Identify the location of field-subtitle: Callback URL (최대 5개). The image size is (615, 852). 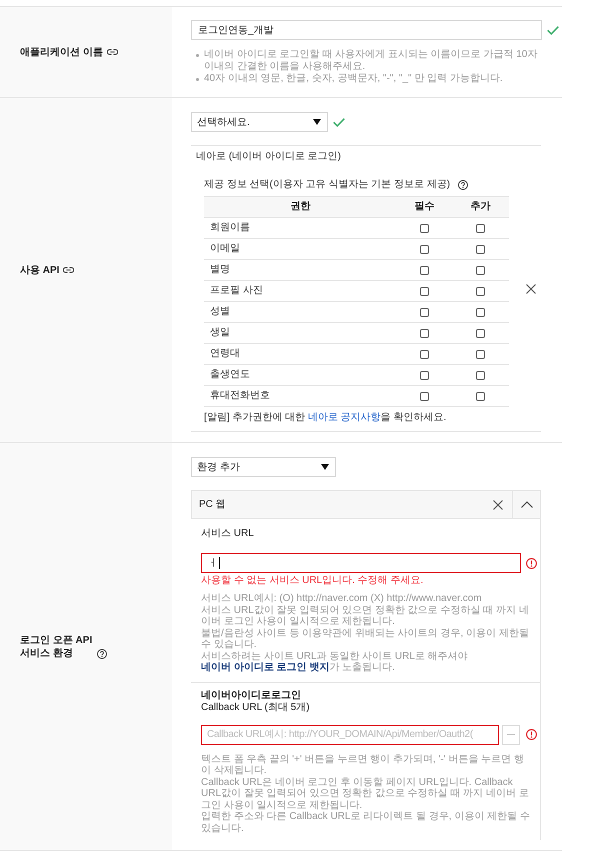
(256, 708).